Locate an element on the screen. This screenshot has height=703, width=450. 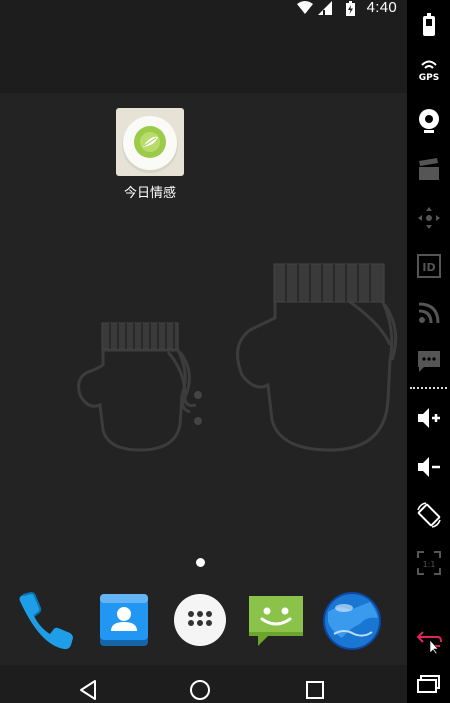
rss-icon is located at coordinates (429, 313).